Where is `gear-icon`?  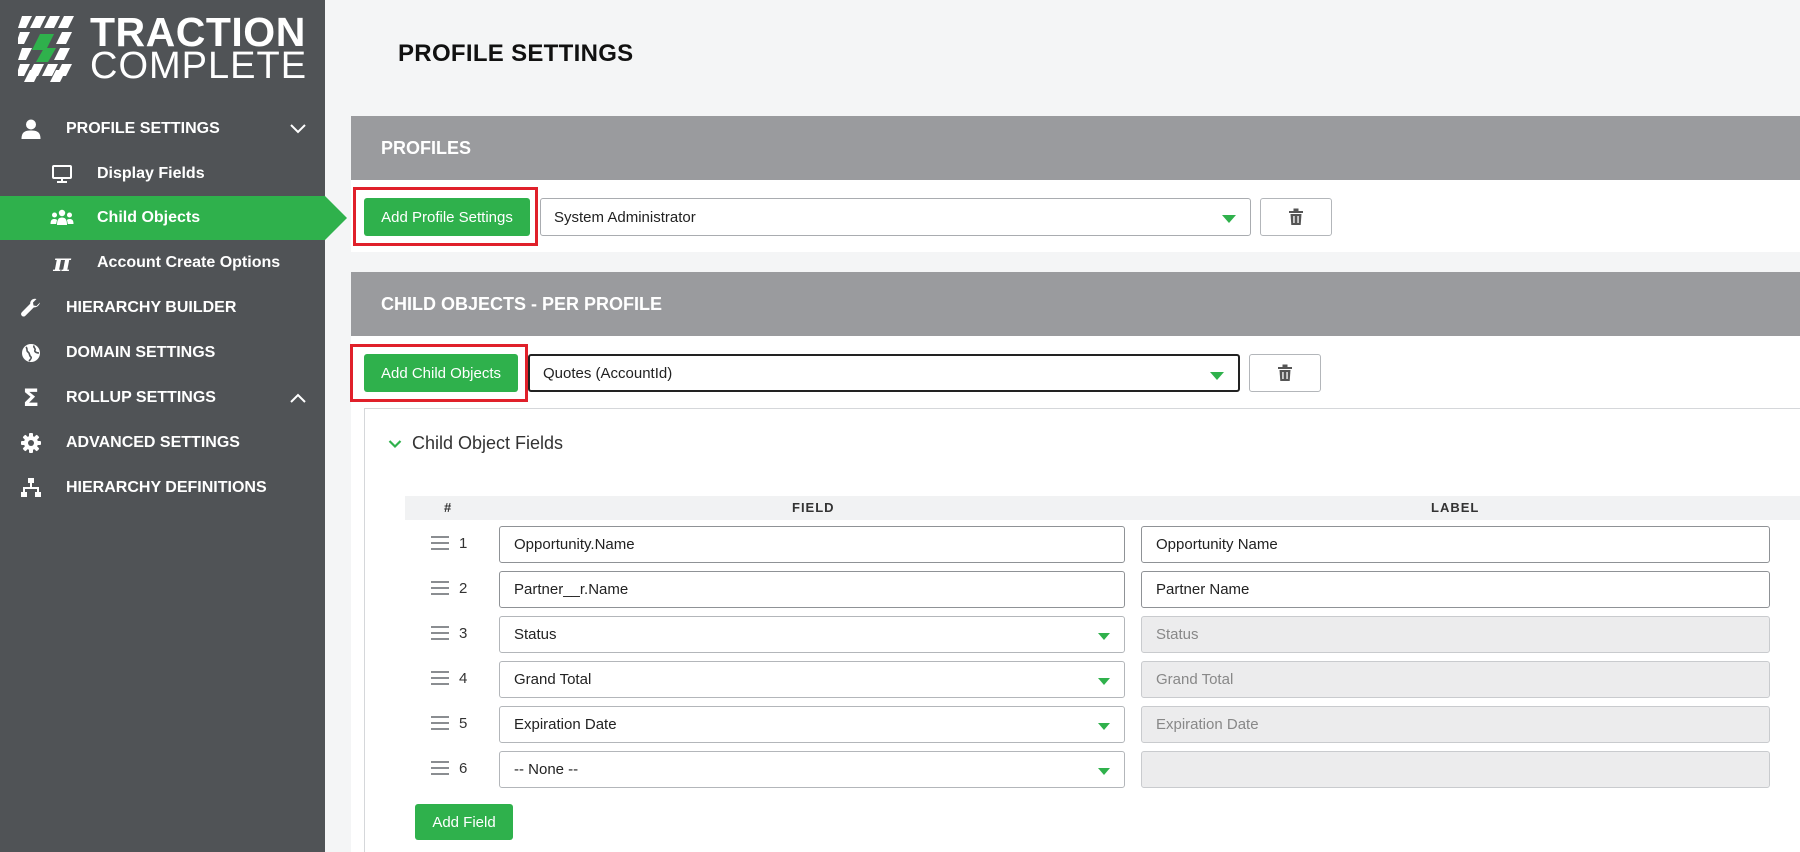 gear-icon is located at coordinates (31, 443).